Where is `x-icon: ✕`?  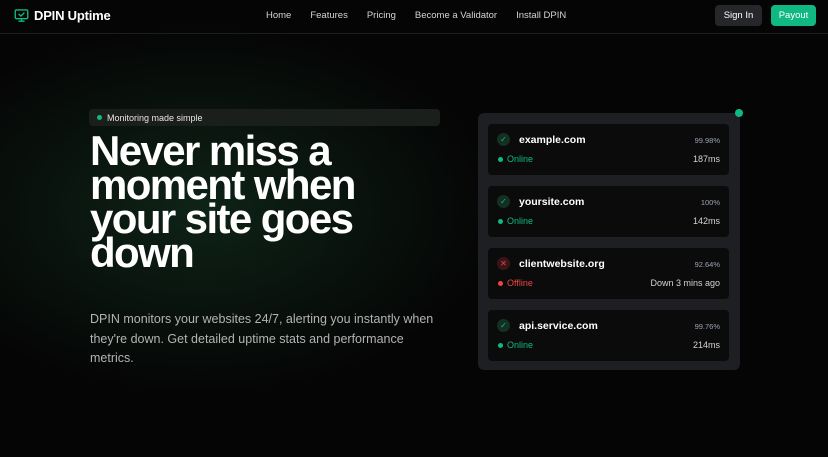
x-icon: ✕ is located at coordinates (503, 263).